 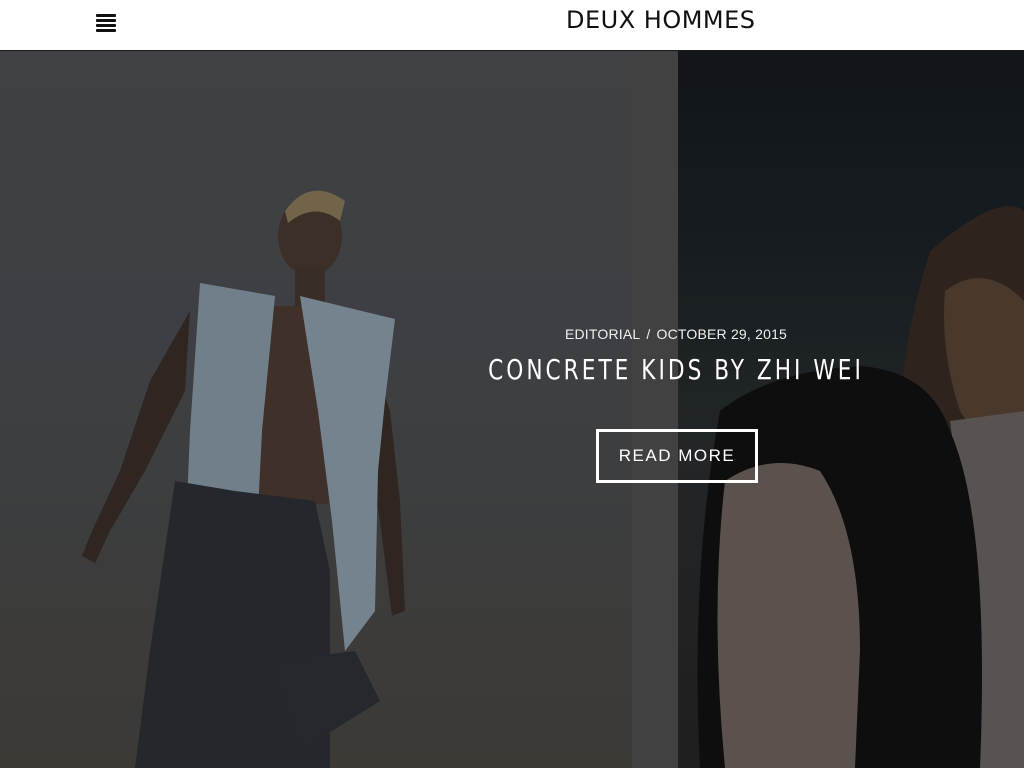 I want to click on post-meta: EDITORIAL / OCTOBER 29, 2015, so click(x=512, y=334).